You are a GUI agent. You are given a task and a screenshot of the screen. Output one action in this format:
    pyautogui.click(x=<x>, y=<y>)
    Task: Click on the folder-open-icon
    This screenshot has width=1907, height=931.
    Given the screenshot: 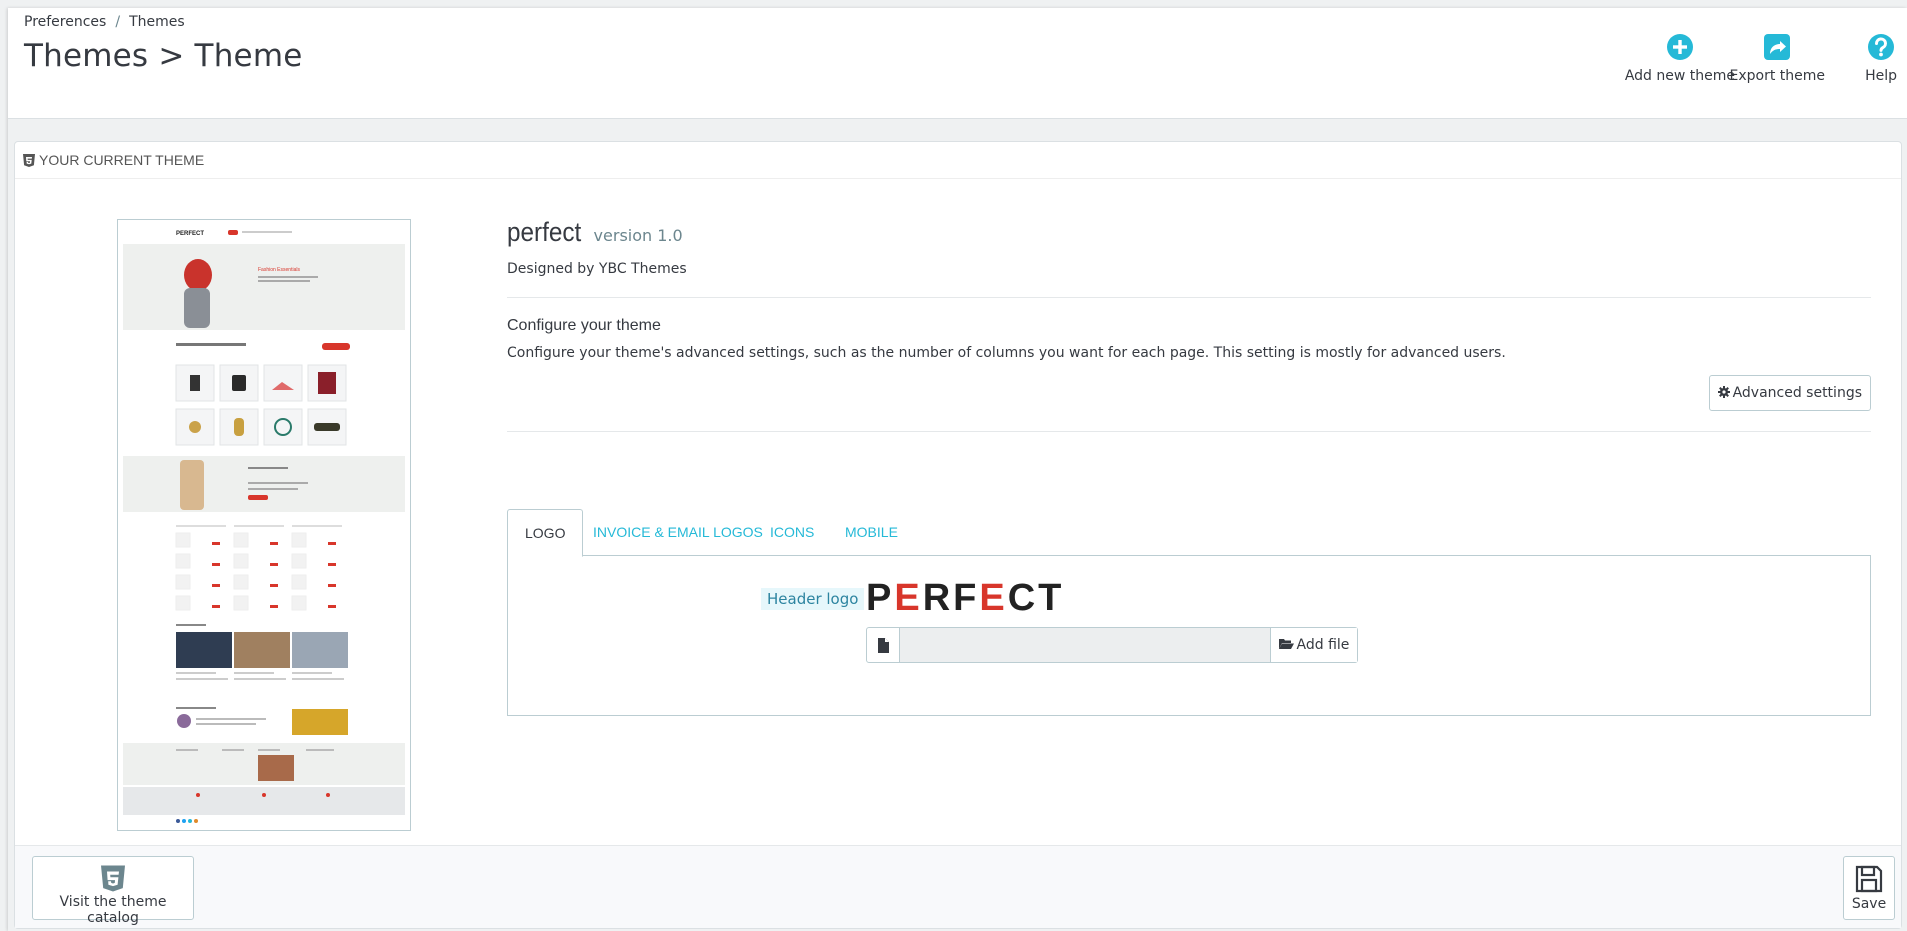 What is the action you would take?
    pyautogui.click(x=1286, y=644)
    